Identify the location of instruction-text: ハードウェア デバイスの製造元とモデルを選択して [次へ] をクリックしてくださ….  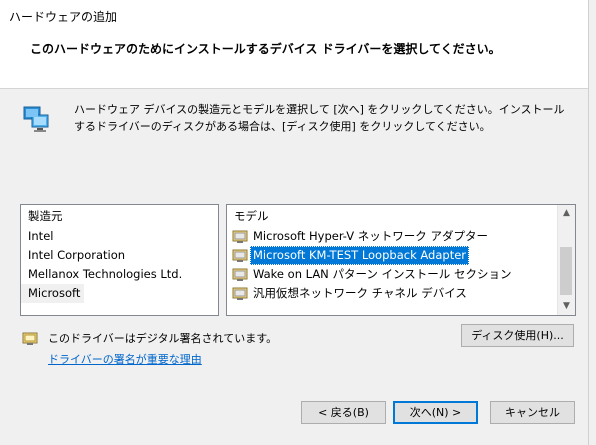
(319, 118).